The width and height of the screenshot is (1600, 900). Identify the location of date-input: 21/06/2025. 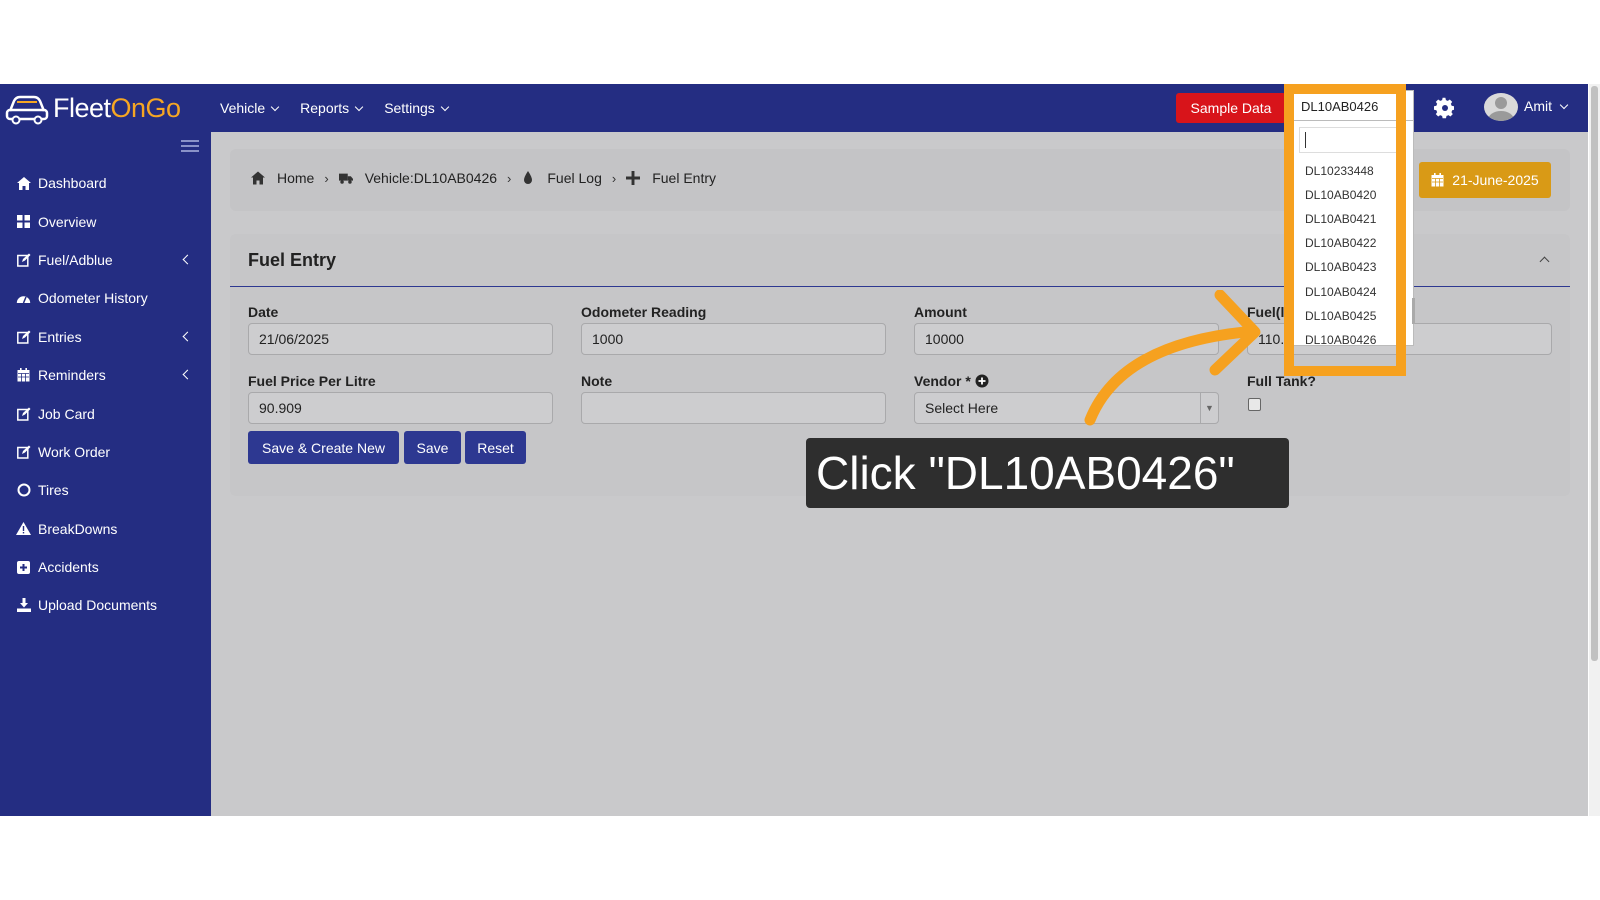
(400, 339).